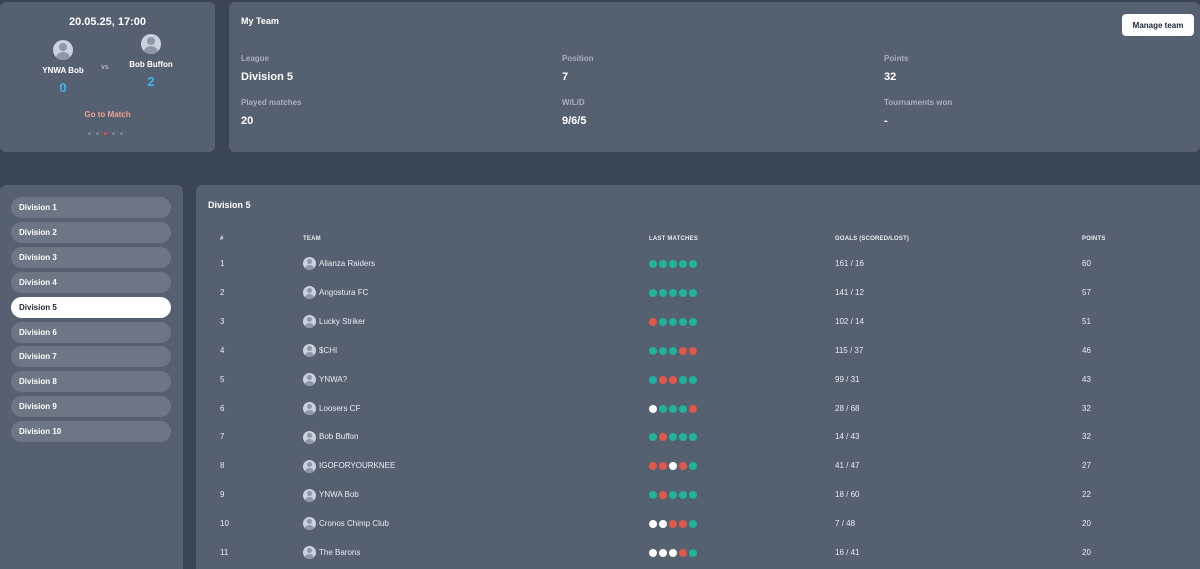 This screenshot has width=1200, height=569. I want to click on row-team: Loosers CF, so click(331, 409).